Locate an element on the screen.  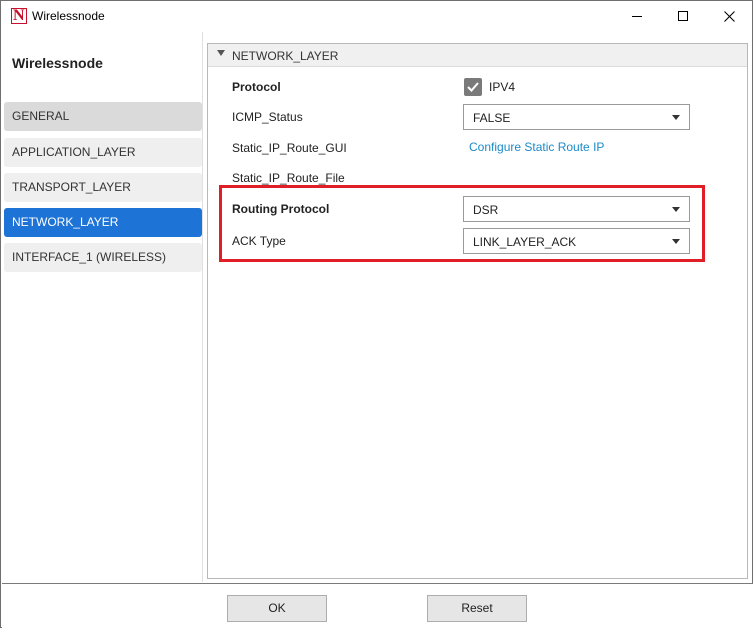
section-title: NETWORK_LAYER is located at coordinates (285, 56).